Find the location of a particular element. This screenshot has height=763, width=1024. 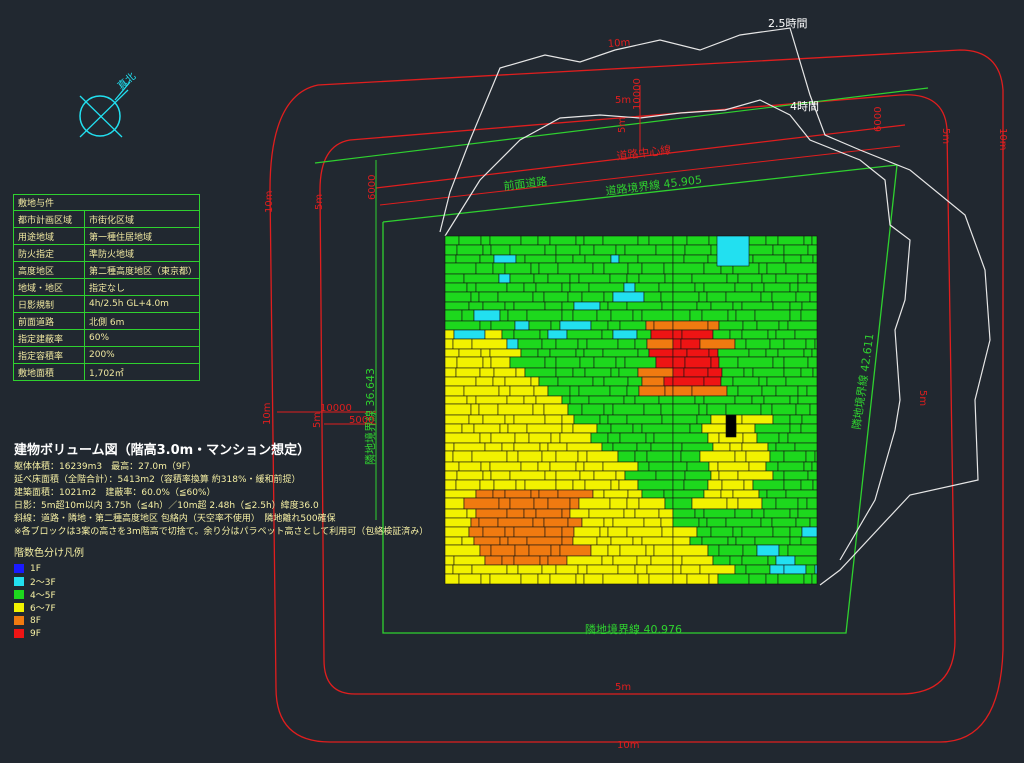

info-line: 躯体体積：16239m3 最高：27.0m（9F） is located at coordinates (105, 467).